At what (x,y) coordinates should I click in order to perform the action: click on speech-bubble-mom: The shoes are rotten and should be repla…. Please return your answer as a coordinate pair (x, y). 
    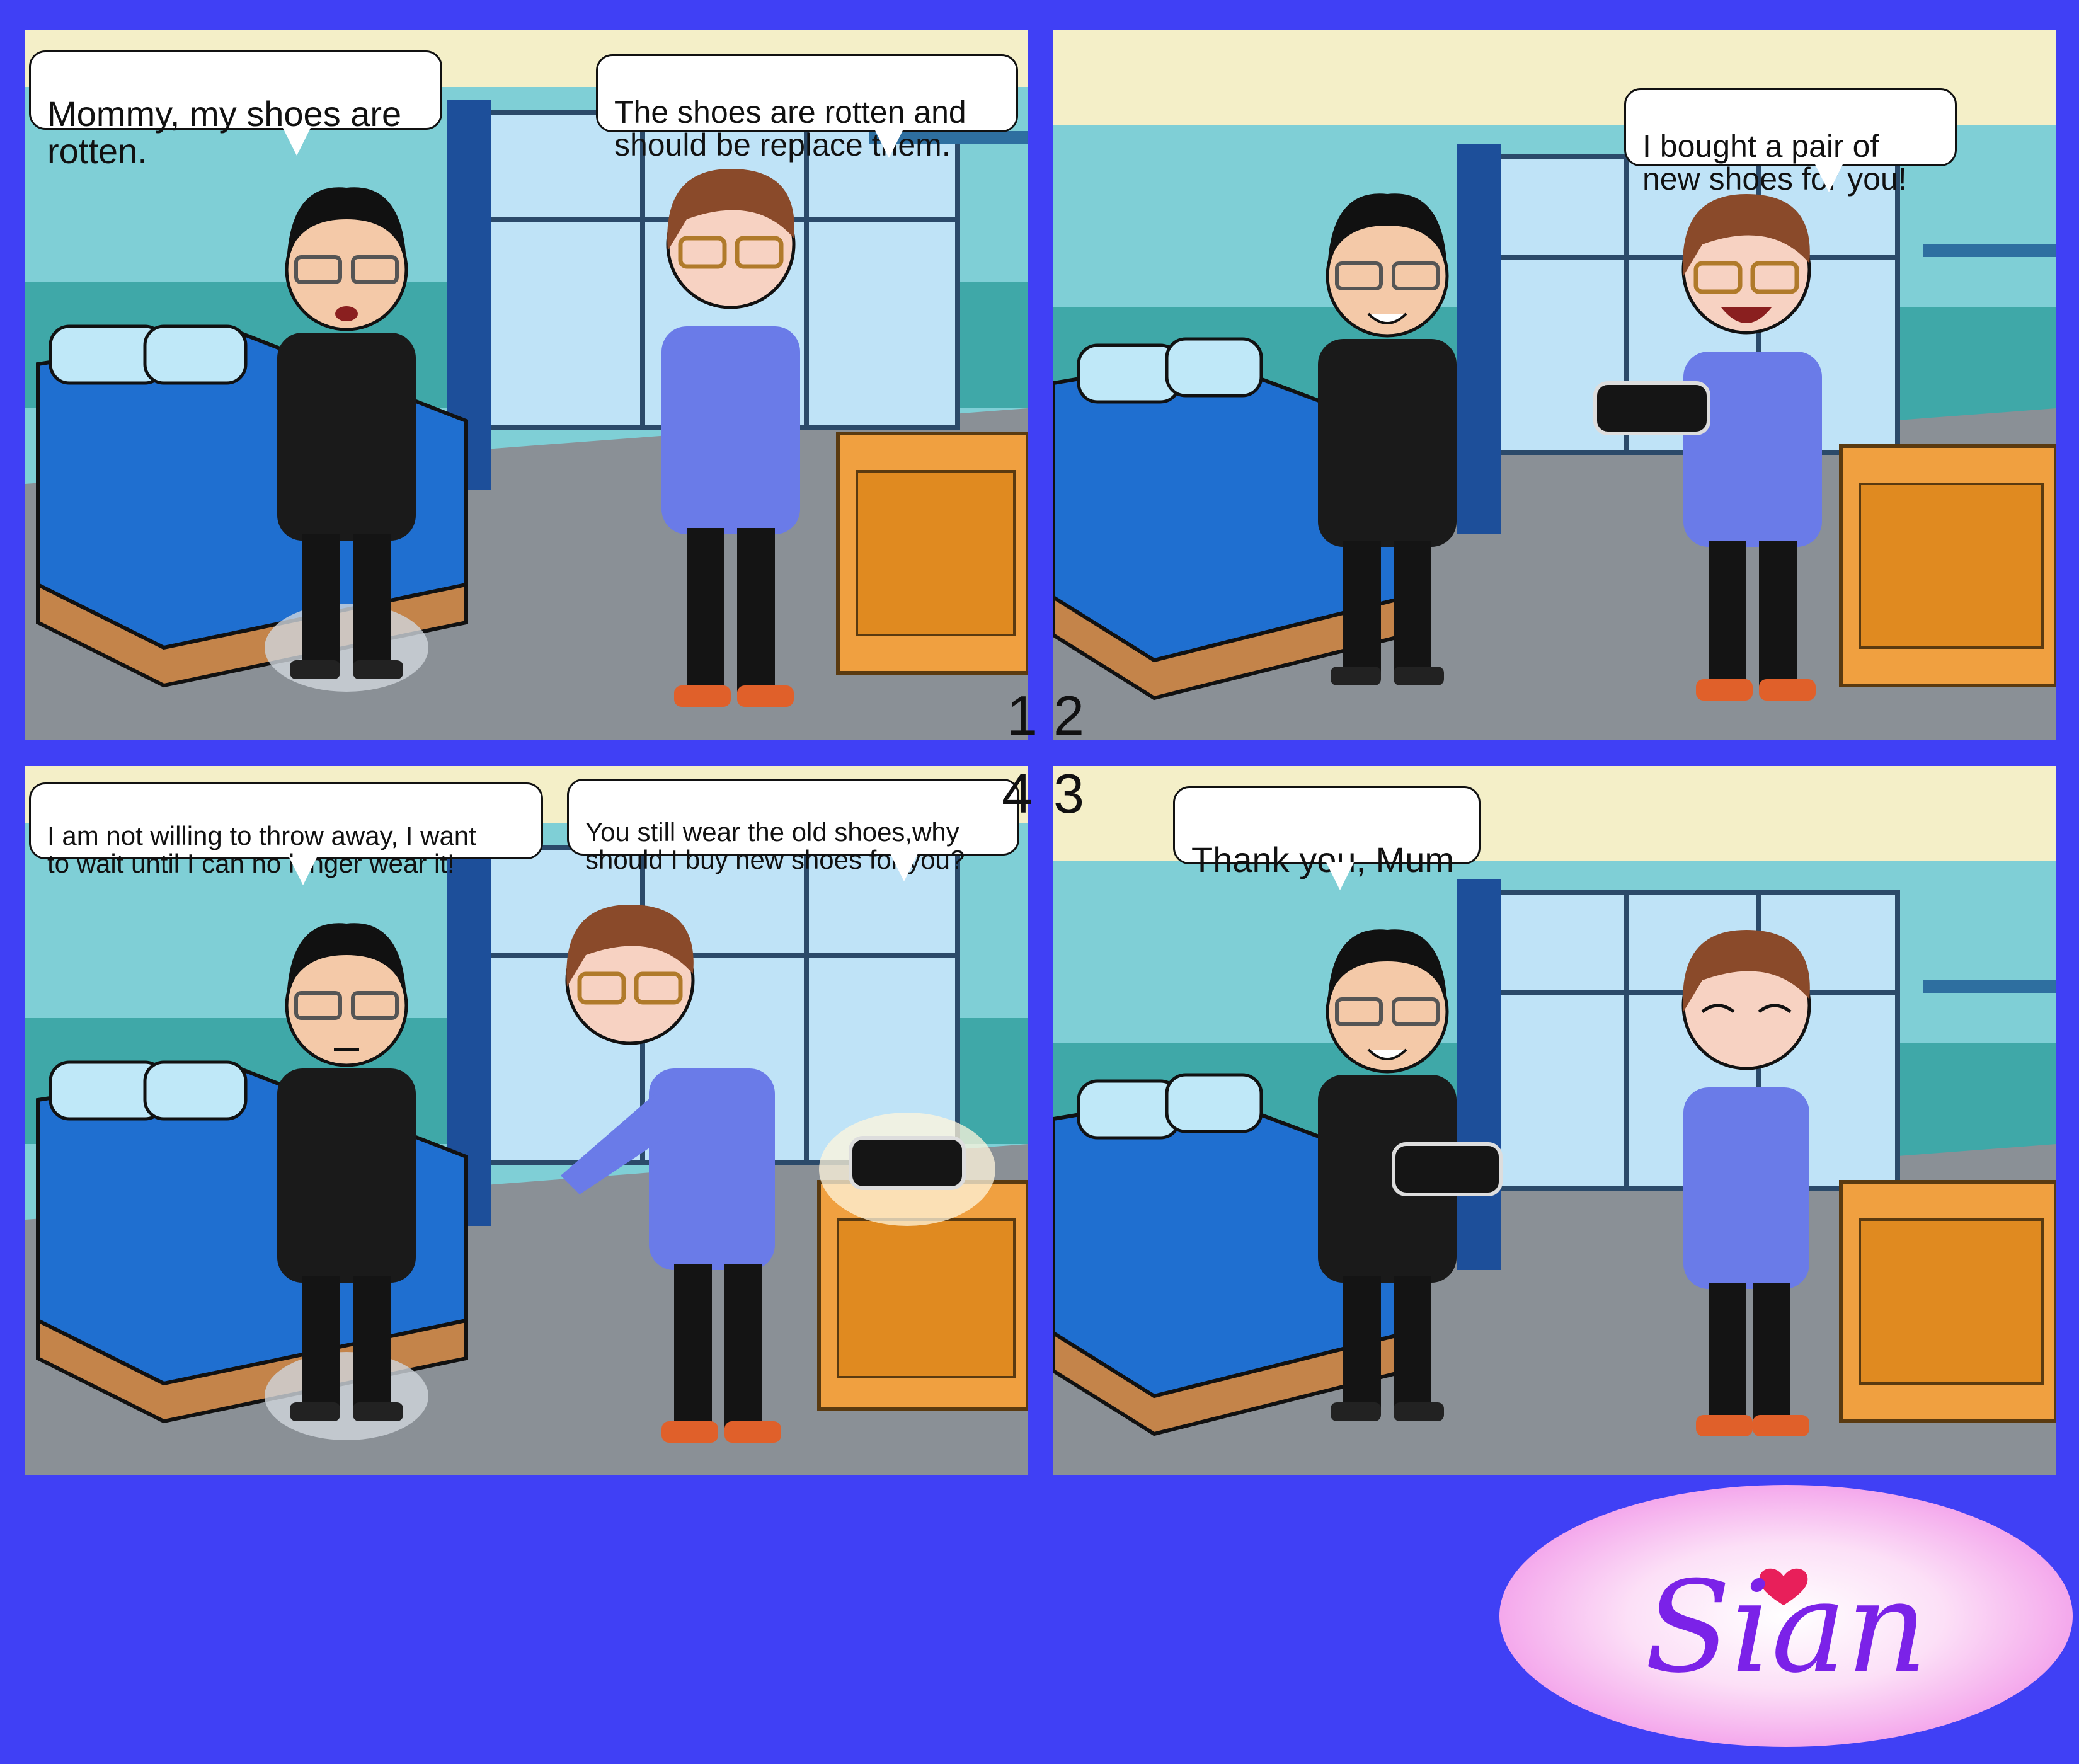
    Looking at the image, I should click on (807, 107).